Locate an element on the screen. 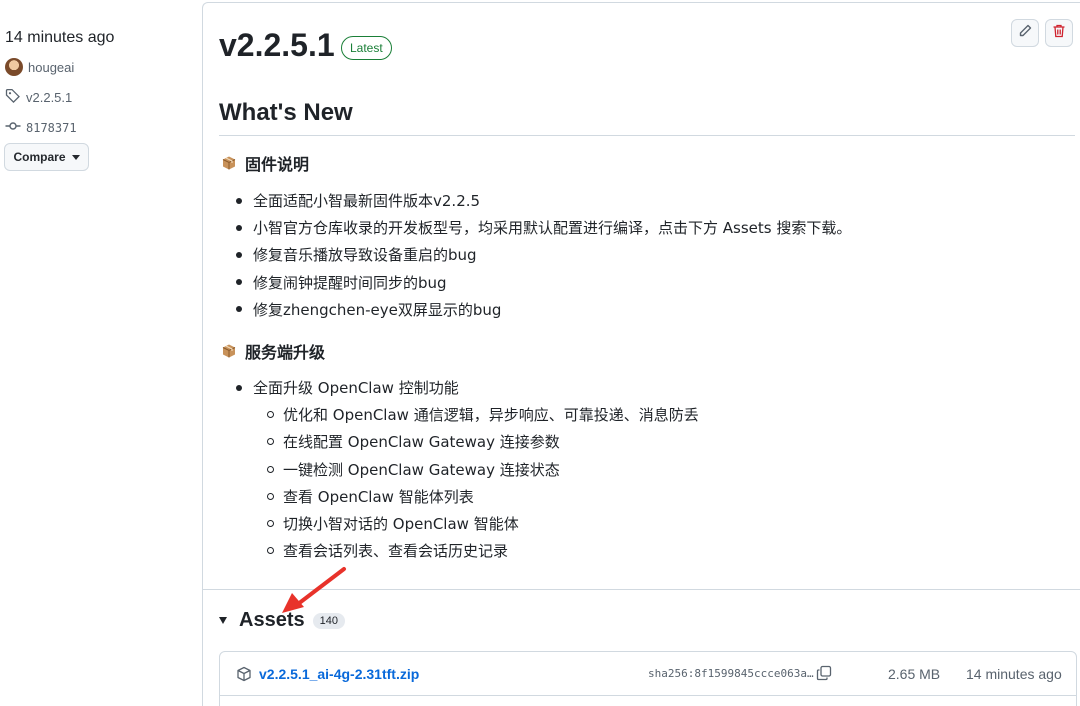 The image size is (1080, 706). edit-button is located at coordinates (1025, 33).